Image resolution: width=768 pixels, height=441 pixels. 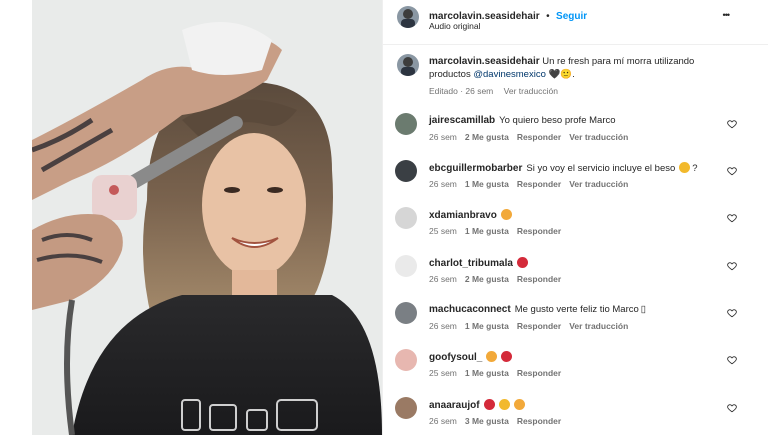 What do you see at coordinates (461, 91) in the screenshot?
I see `caption-meta: Editado · 26 sem` at bounding box center [461, 91].